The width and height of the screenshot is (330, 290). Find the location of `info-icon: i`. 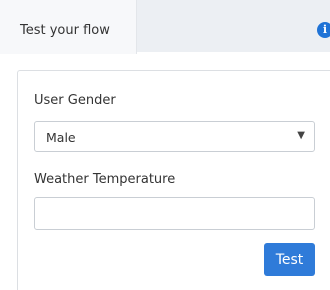

info-icon: i is located at coordinates (323, 30).